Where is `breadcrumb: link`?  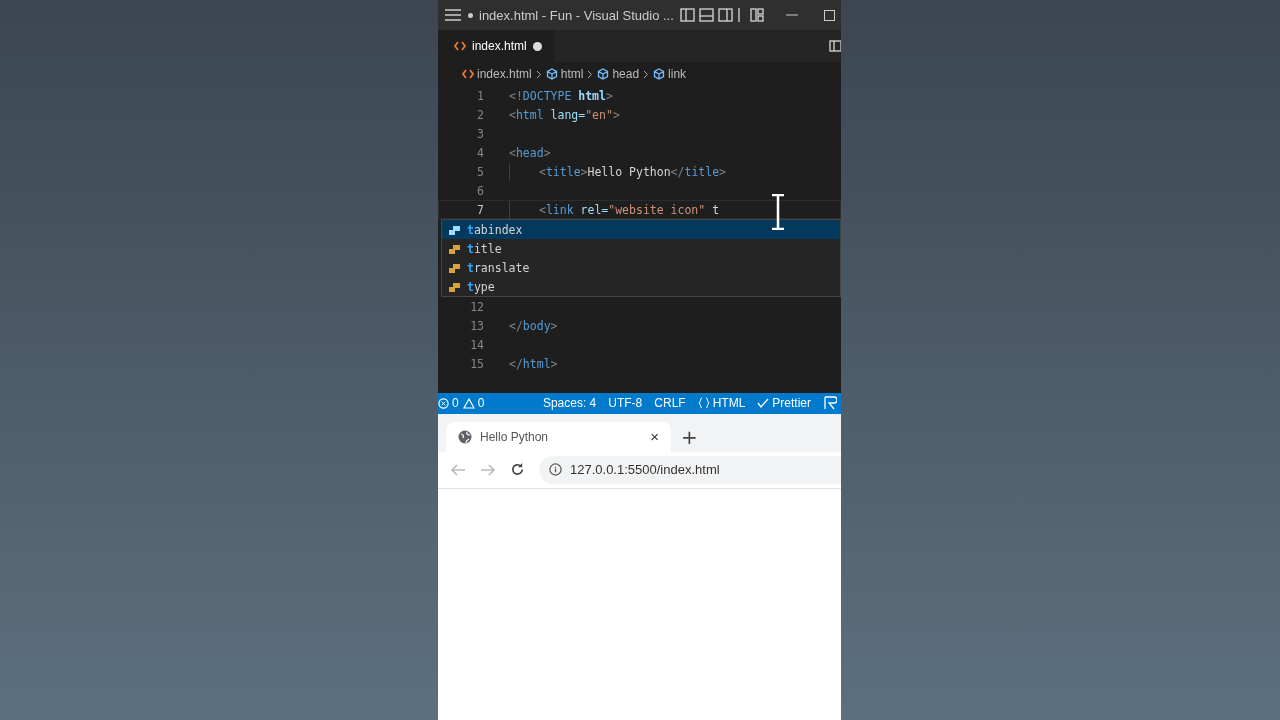
breadcrumb: link is located at coordinates (677, 74).